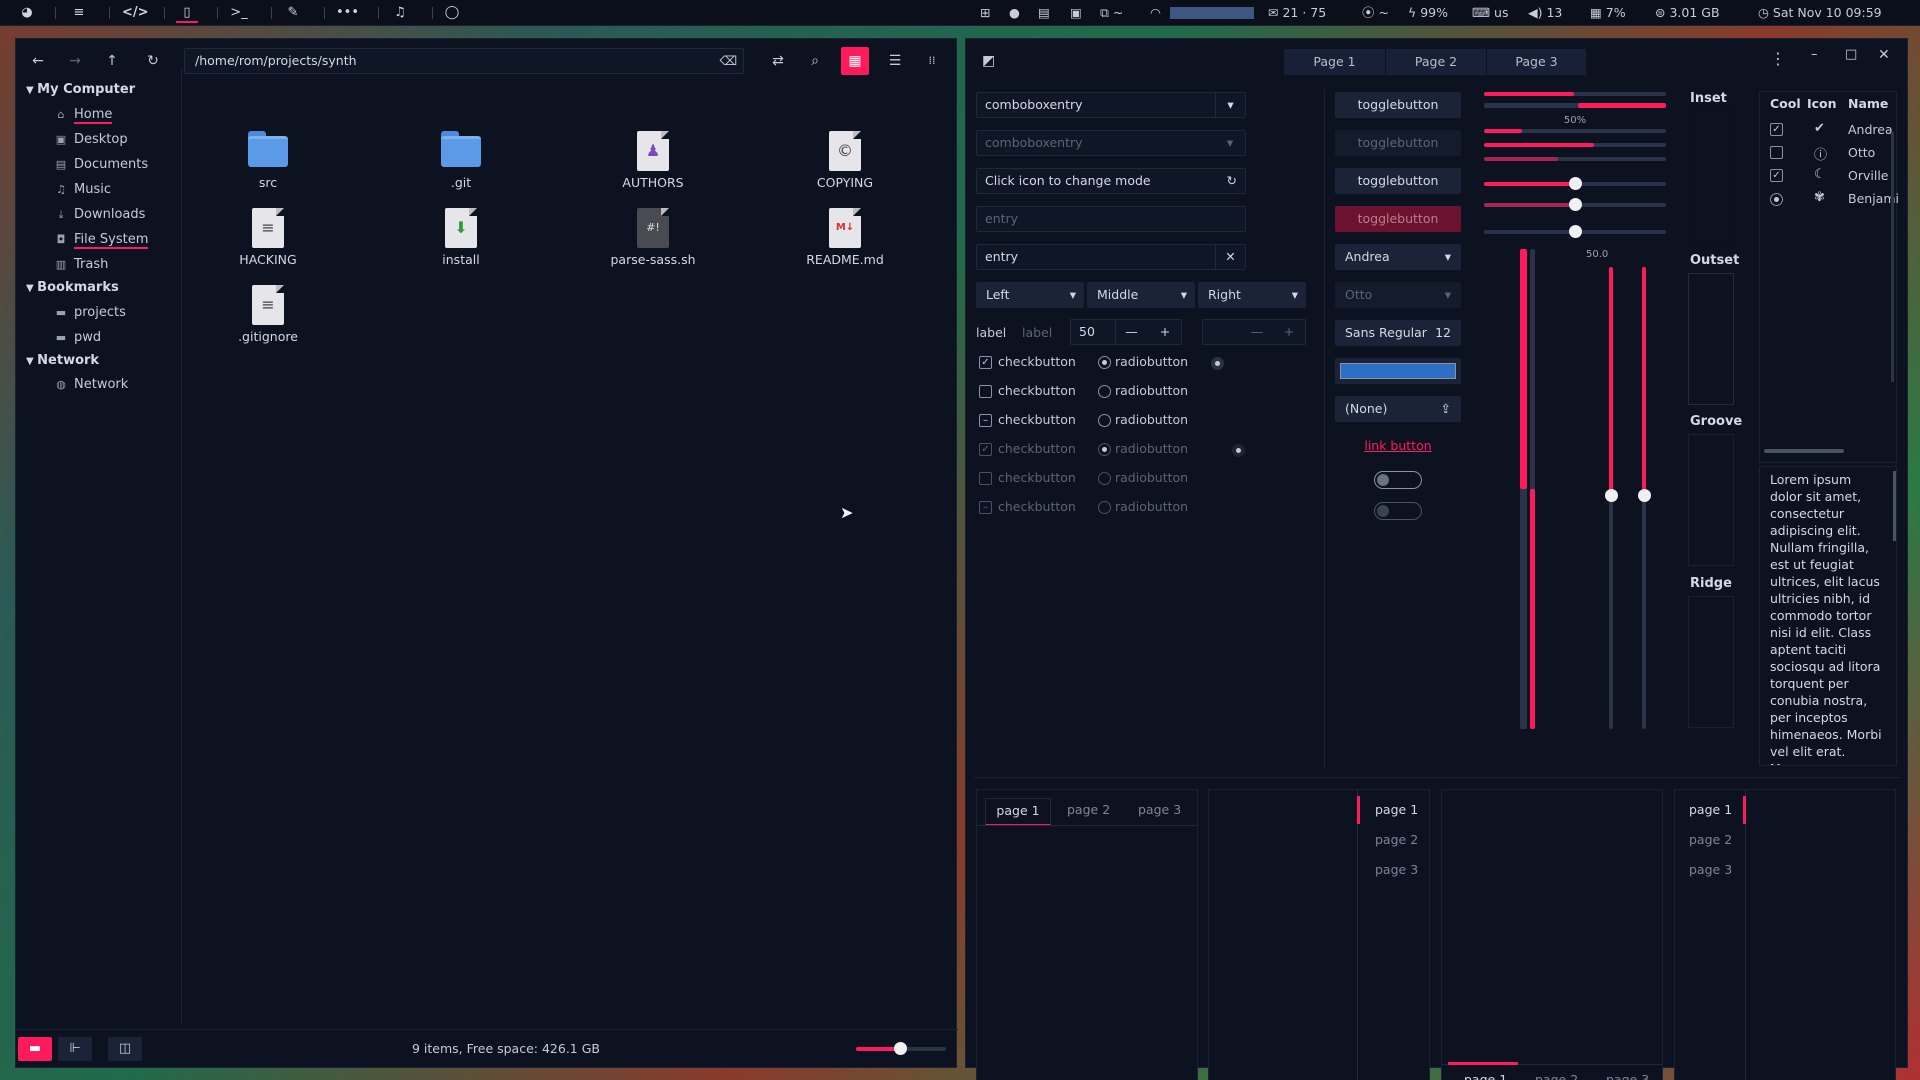 Image resolution: width=1920 pixels, height=1080 pixels. What do you see at coordinates (1398, 445) in the screenshot?
I see `link-button: link button` at bounding box center [1398, 445].